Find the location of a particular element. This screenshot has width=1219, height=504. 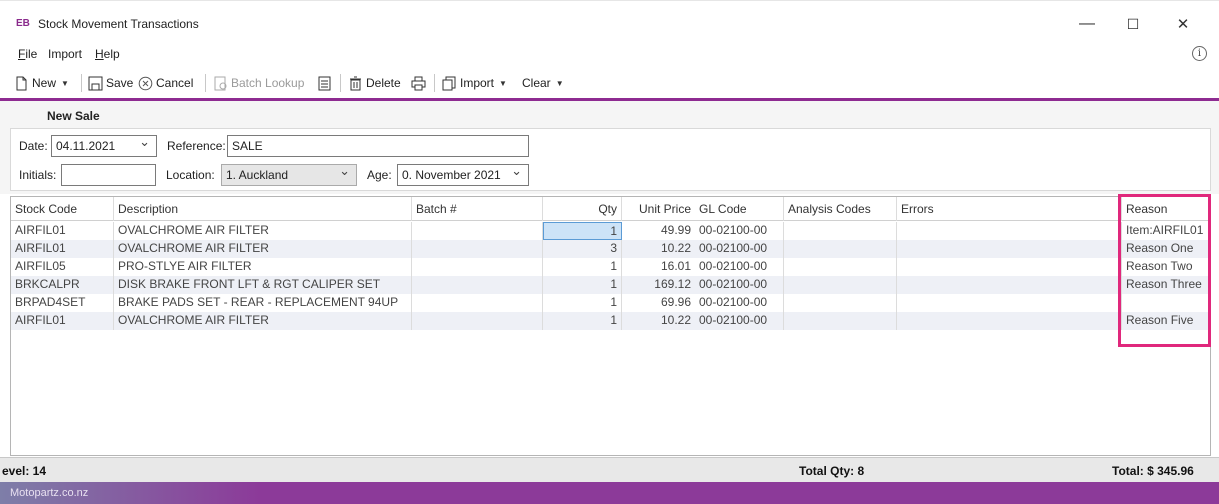

menu-import: Import is located at coordinates (65, 54).